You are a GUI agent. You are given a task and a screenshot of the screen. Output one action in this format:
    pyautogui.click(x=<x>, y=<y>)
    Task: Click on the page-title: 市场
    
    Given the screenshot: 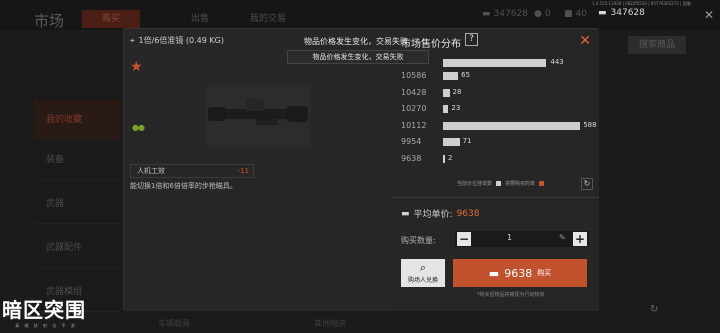 What is the action you would take?
    pyautogui.click(x=49, y=21)
    